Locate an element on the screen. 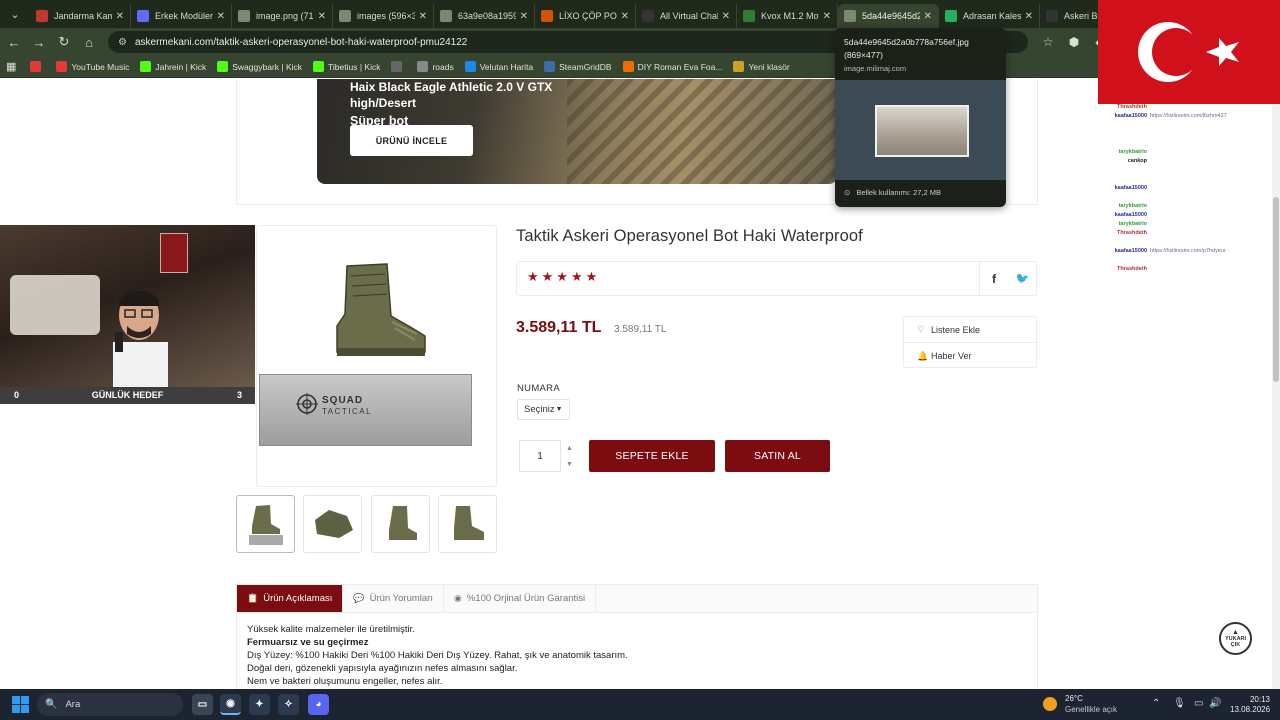  bookmark-item: Velutan Harita is located at coordinates (498, 66).